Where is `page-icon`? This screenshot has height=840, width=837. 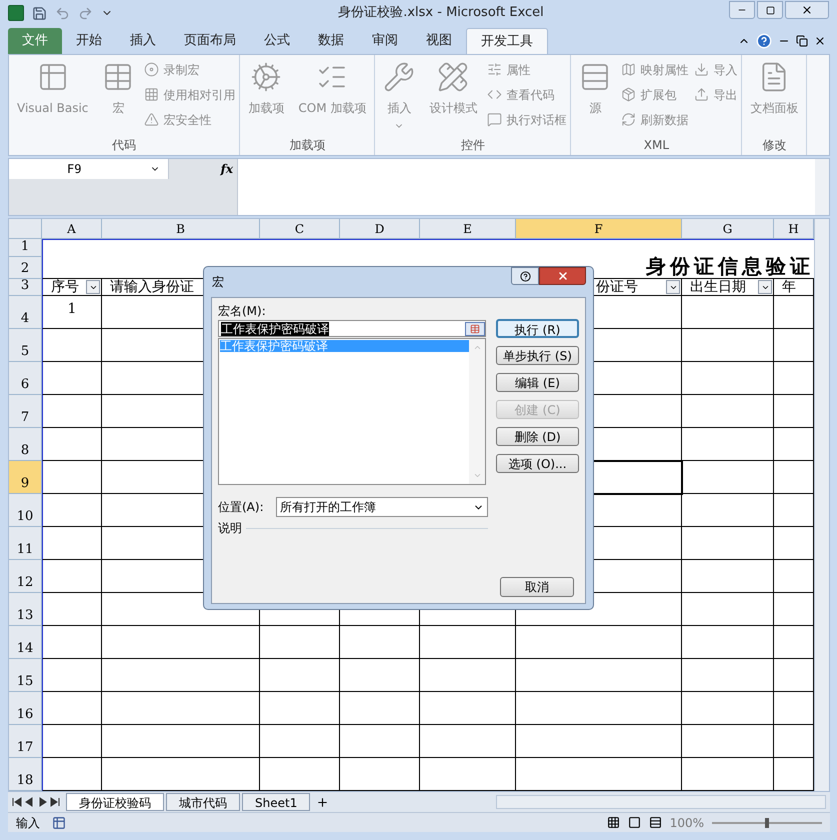 page-icon is located at coordinates (634, 822).